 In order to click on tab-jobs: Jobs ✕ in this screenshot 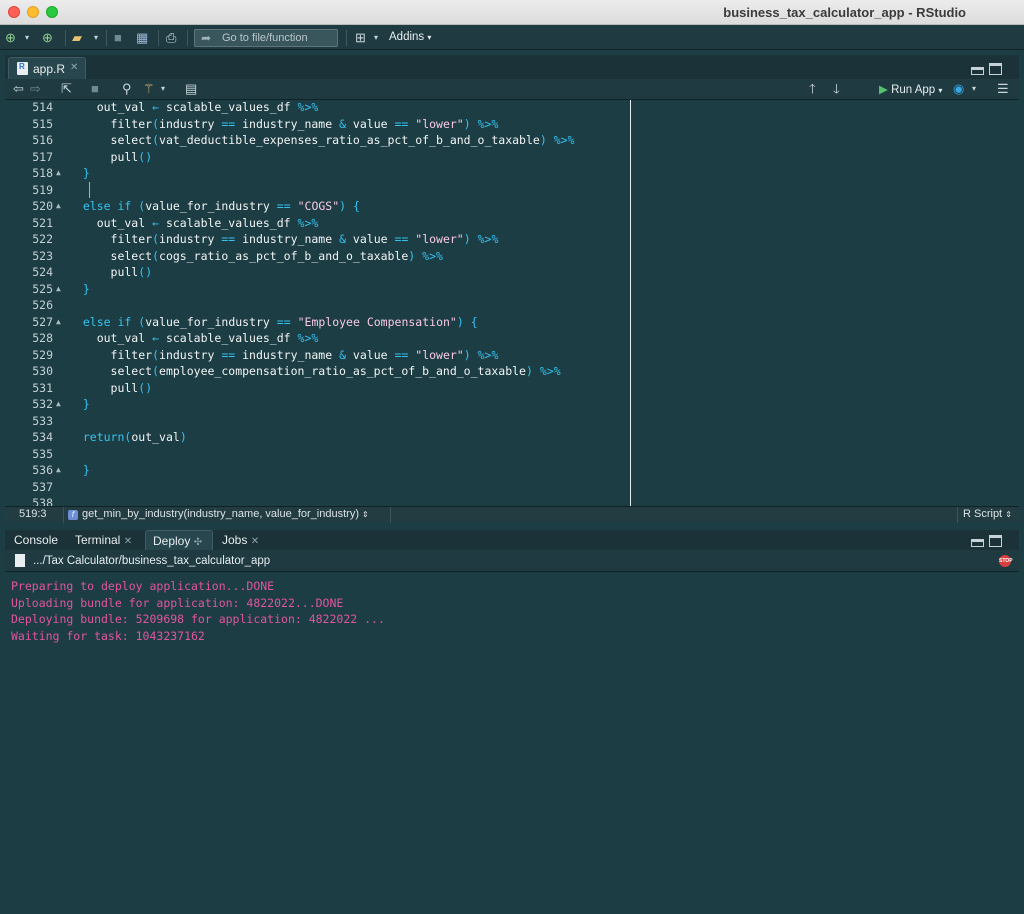, I will do `click(243, 540)`.